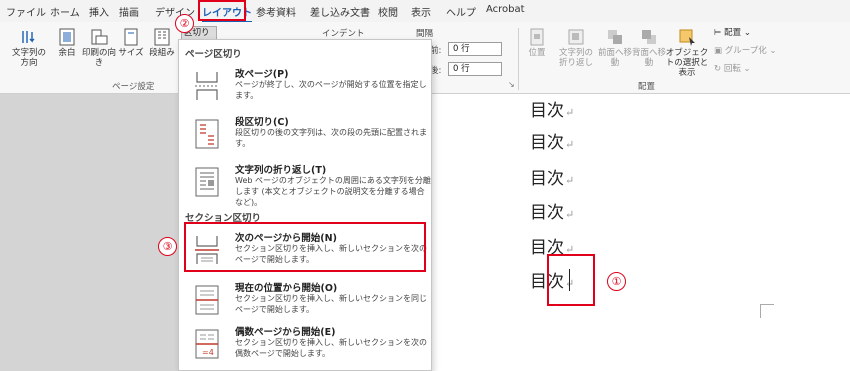 The width and height of the screenshot is (850, 371). Describe the element at coordinates (281, 170) in the screenshot. I see `menu-item-title: 文字列の折り返し(T)` at that location.